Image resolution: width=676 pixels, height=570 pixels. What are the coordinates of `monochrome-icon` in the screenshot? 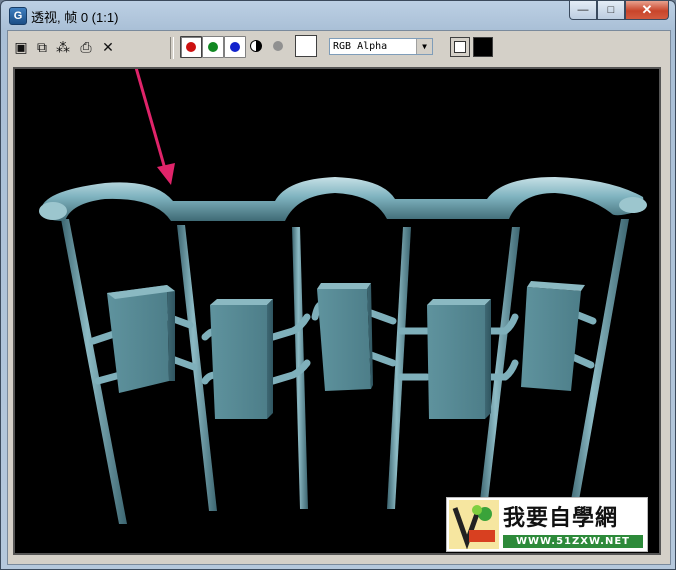 It's located at (278, 46).